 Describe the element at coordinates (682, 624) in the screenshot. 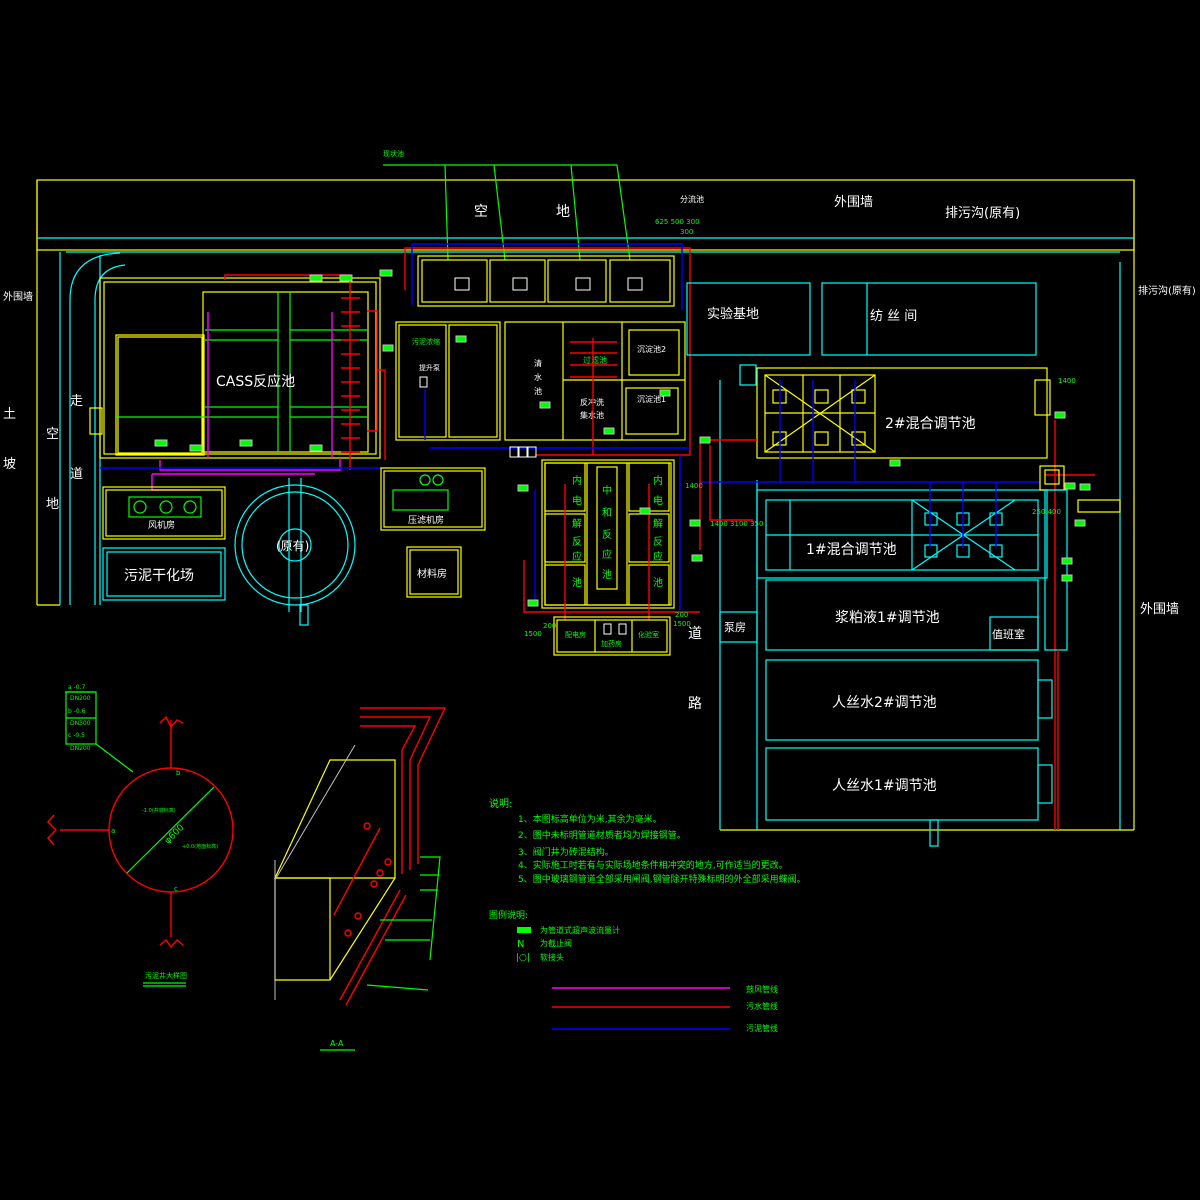

I see `dim-1500-right: 1500` at that location.